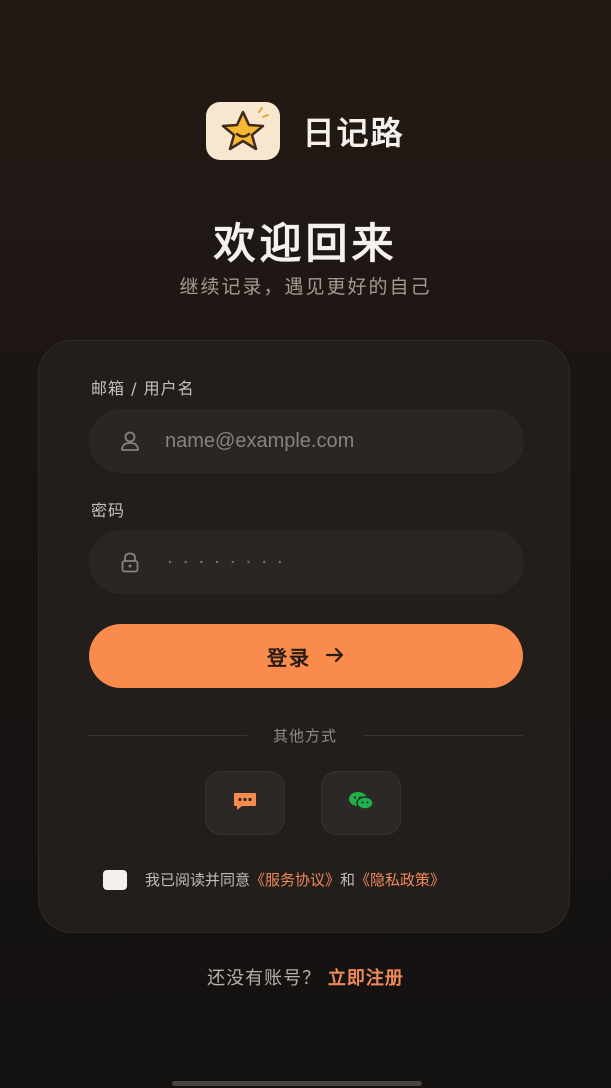  I want to click on signup-row: 还没有账号？ 立即注册, so click(305, 977).